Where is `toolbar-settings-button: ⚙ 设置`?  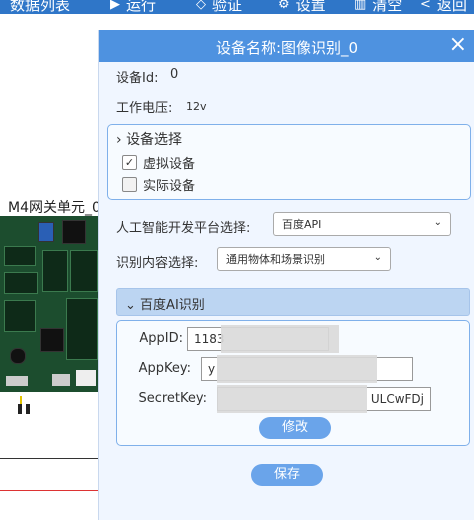 toolbar-settings-button: ⚙ 设置 is located at coordinates (302, 7).